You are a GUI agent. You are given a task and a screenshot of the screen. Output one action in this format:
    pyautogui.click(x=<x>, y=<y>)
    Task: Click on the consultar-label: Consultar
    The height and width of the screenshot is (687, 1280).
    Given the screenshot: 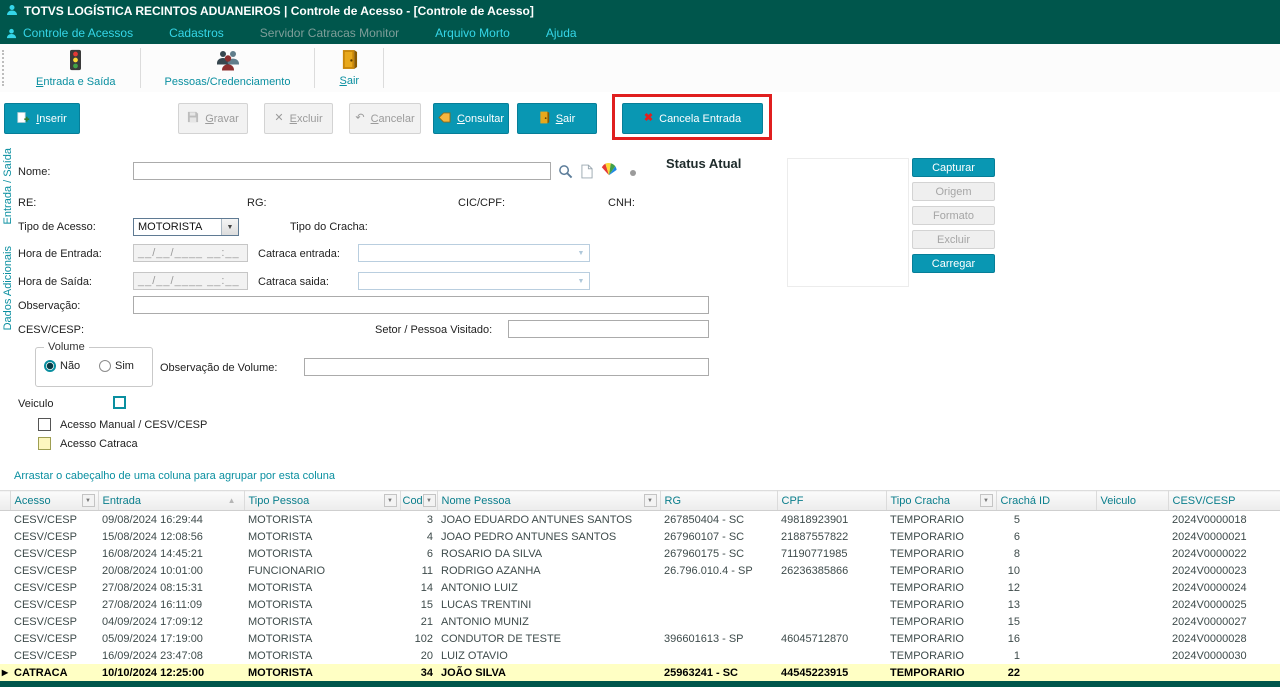 What is the action you would take?
    pyautogui.click(x=480, y=118)
    